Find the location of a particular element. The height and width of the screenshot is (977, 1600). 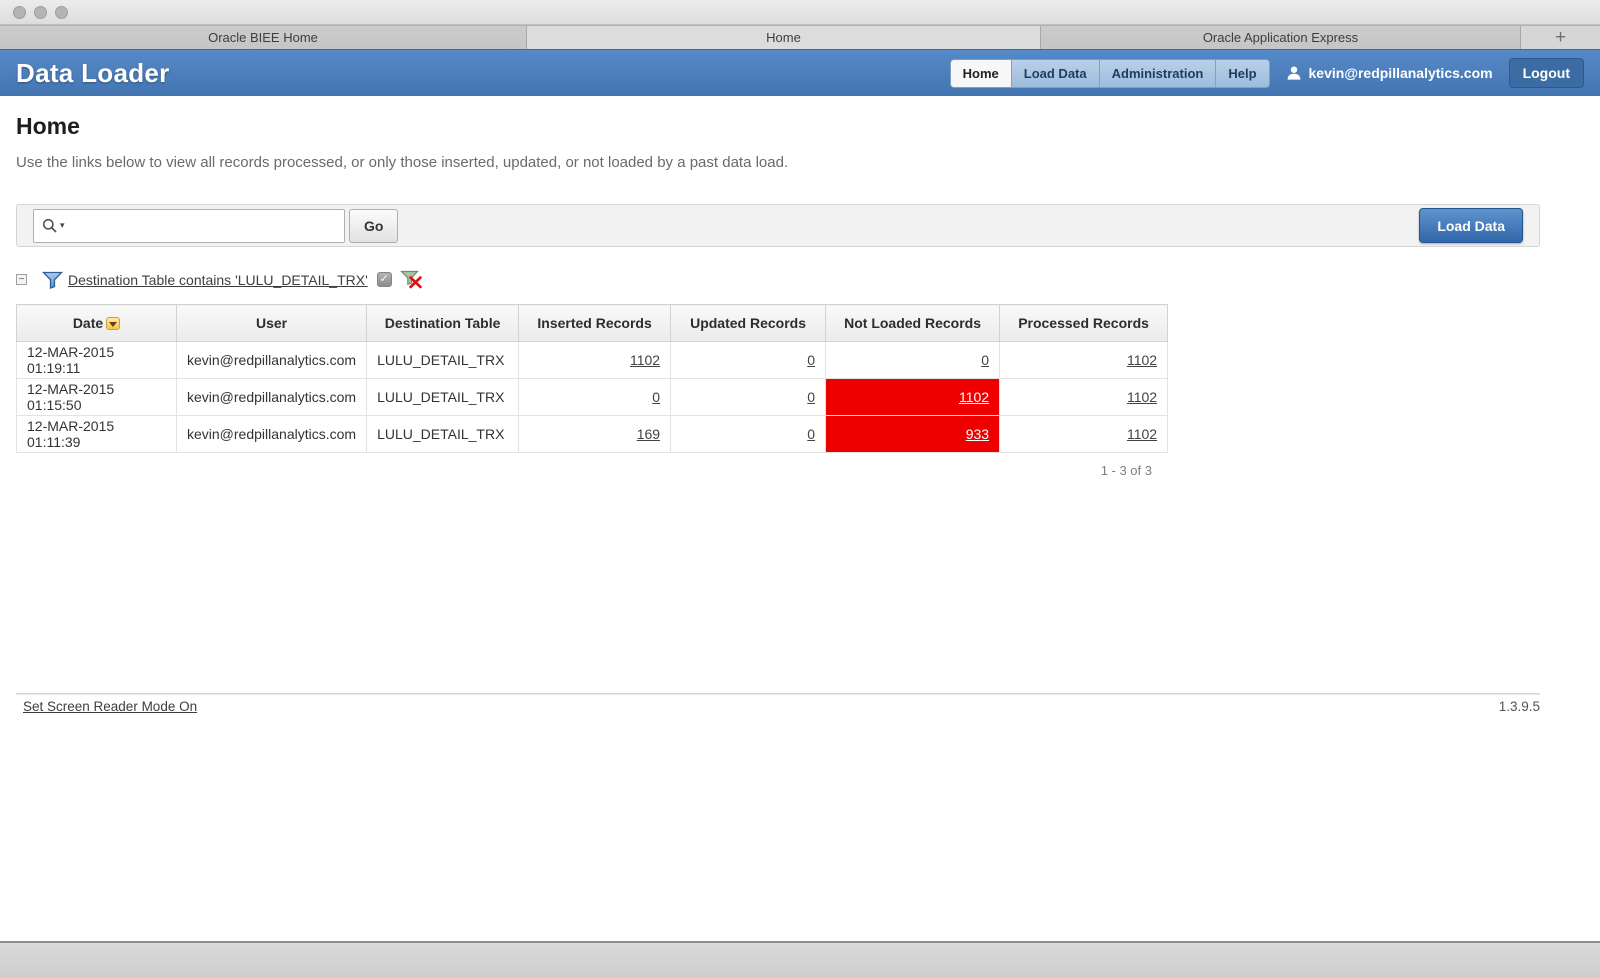

user-chip: kevin@redpillanalytics.com is located at coordinates (1389, 73).